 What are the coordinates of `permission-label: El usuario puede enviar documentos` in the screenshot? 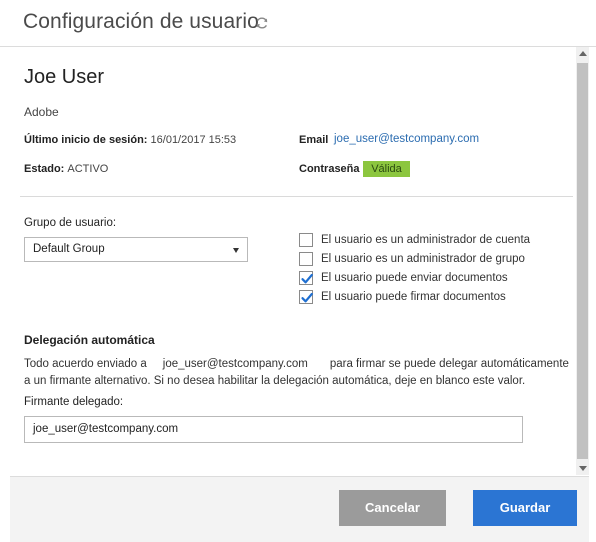 It's located at (414, 278).